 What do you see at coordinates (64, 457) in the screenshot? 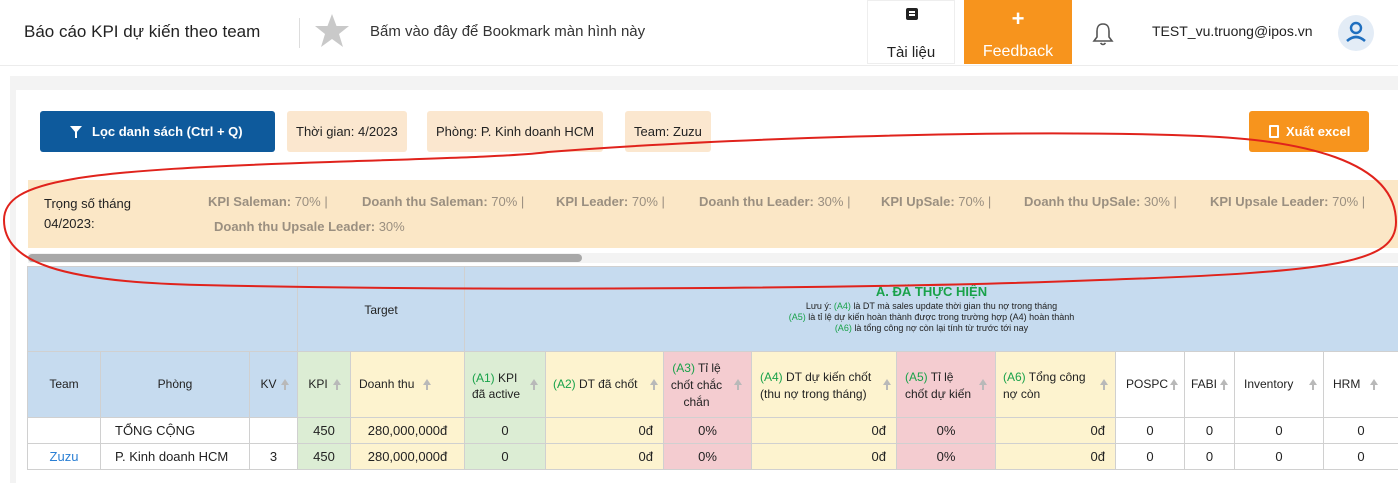
I see `team-link: Zuzu` at bounding box center [64, 457].